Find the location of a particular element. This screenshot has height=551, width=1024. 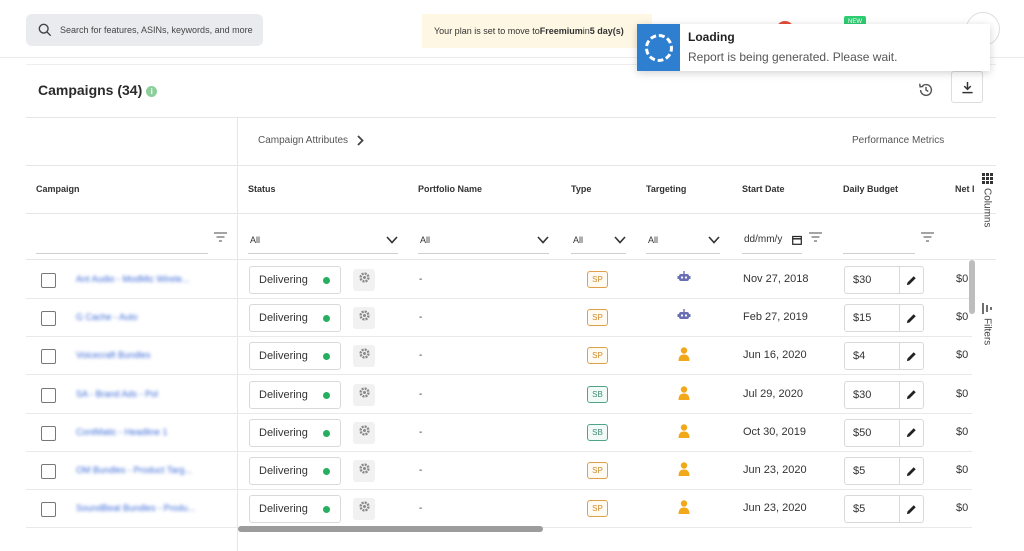

start-date-filter: dd/mm/y is located at coordinates (772, 240).